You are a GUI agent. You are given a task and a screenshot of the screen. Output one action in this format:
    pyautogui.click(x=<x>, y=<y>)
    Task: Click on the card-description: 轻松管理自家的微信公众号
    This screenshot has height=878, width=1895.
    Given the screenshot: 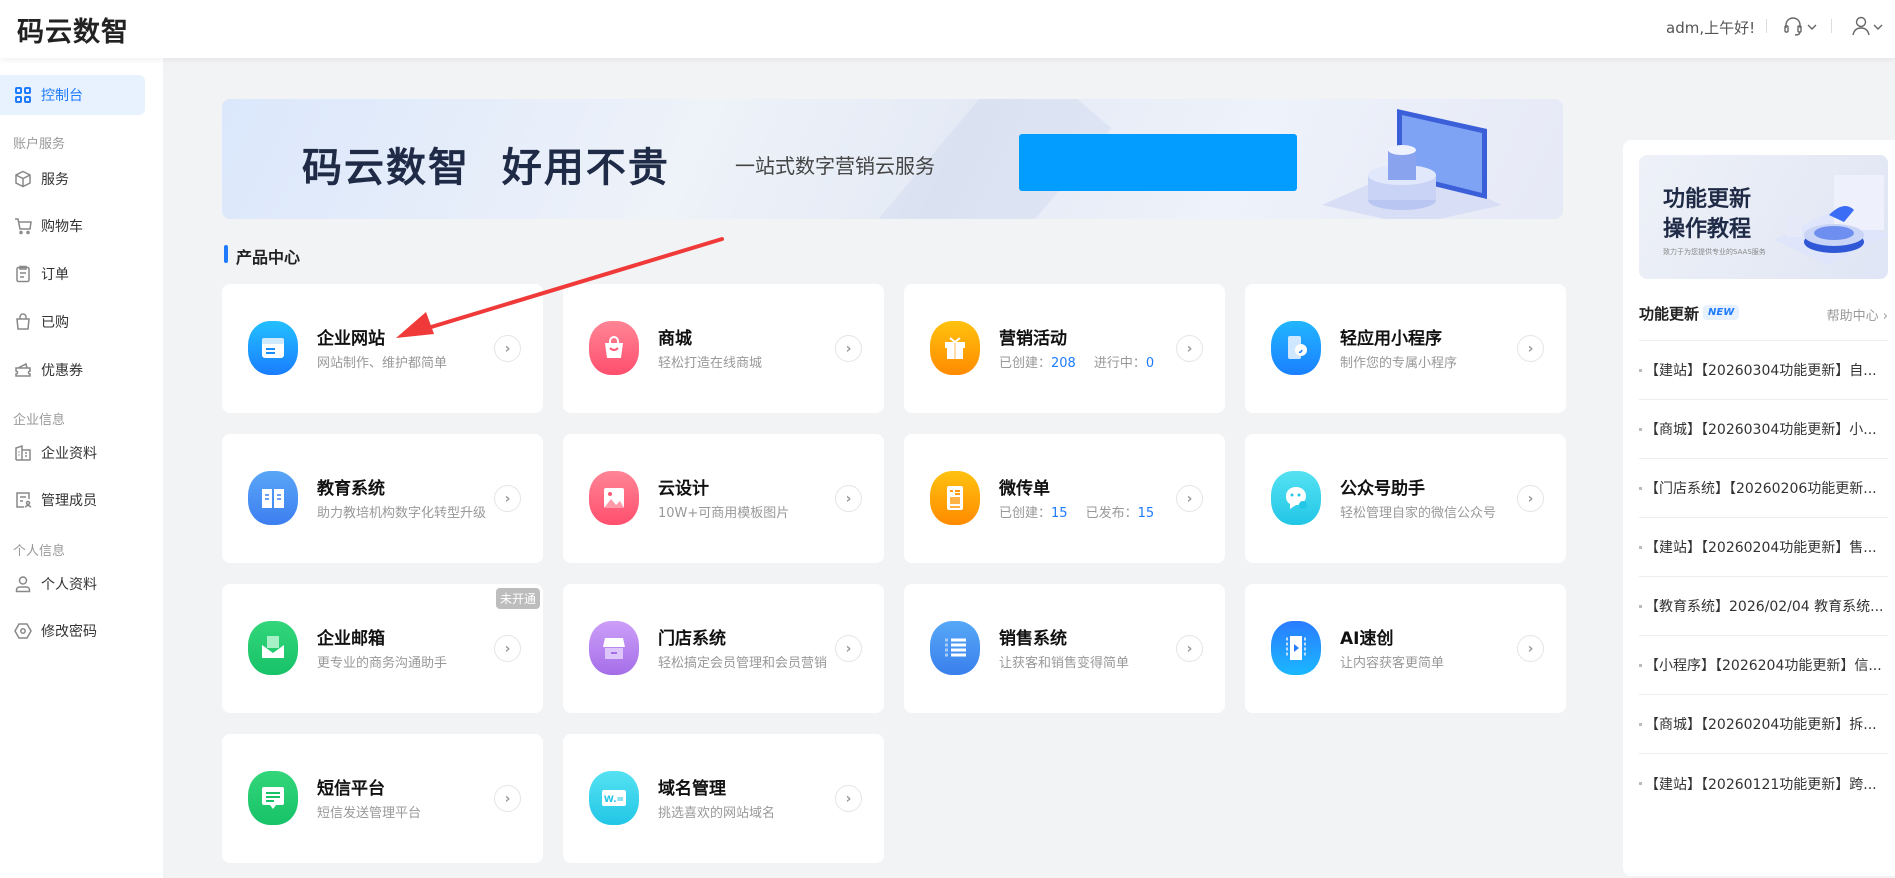 What is the action you would take?
    pyautogui.click(x=1418, y=513)
    